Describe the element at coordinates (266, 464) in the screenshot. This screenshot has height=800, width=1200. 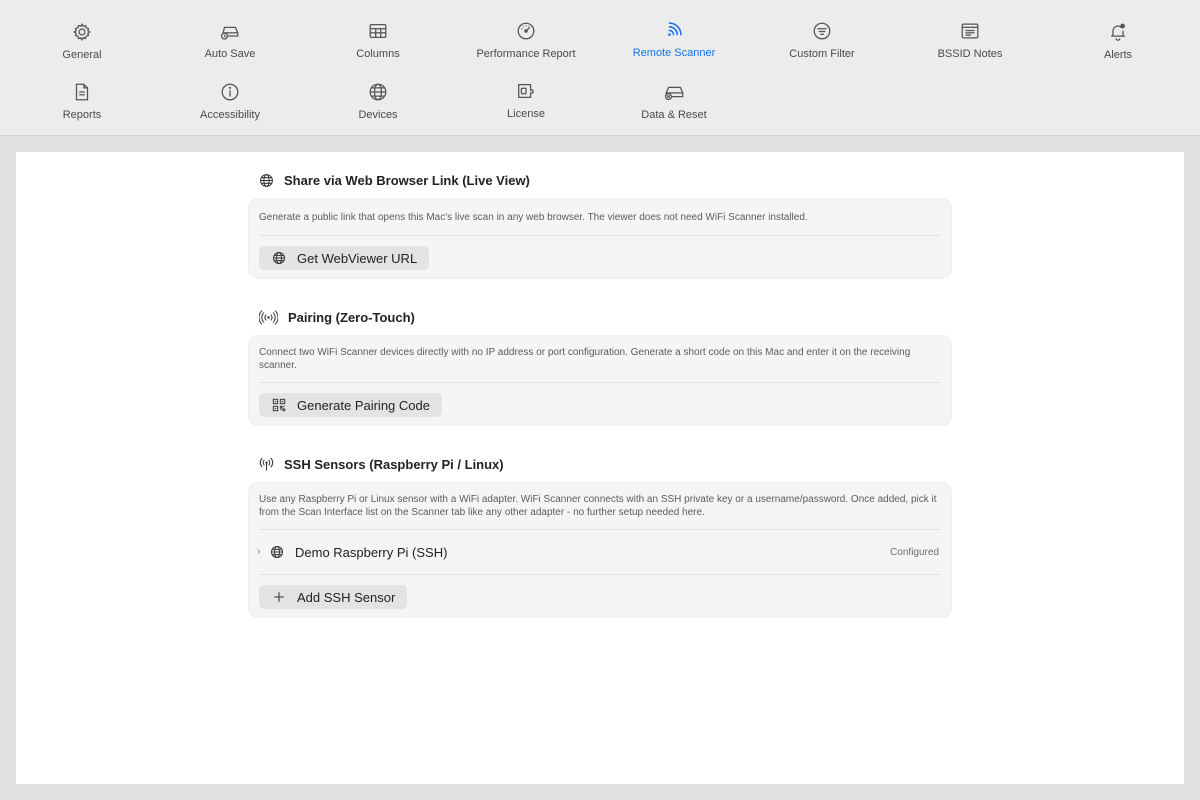
I see `antenna-icon` at that location.